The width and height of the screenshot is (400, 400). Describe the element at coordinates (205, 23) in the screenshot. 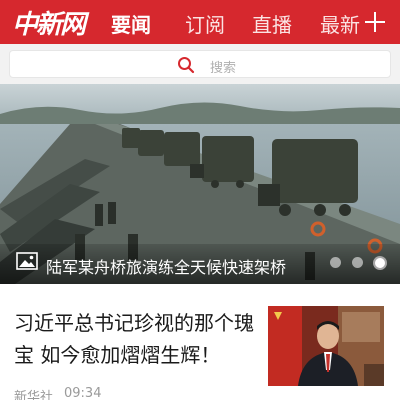

I see `tab-subscribe: 订阅` at that location.